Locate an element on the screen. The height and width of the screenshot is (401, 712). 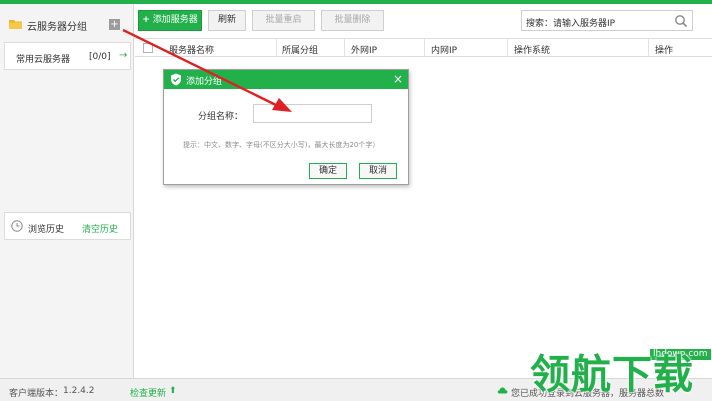
sidebar-item-label: 常用云服务器 is located at coordinates (43, 60).